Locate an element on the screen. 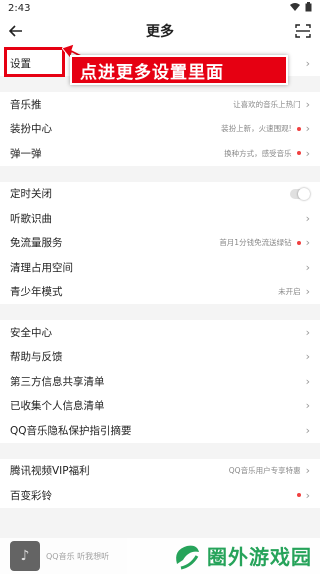  settings-row: 安全中心 › is located at coordinates (160, 332).